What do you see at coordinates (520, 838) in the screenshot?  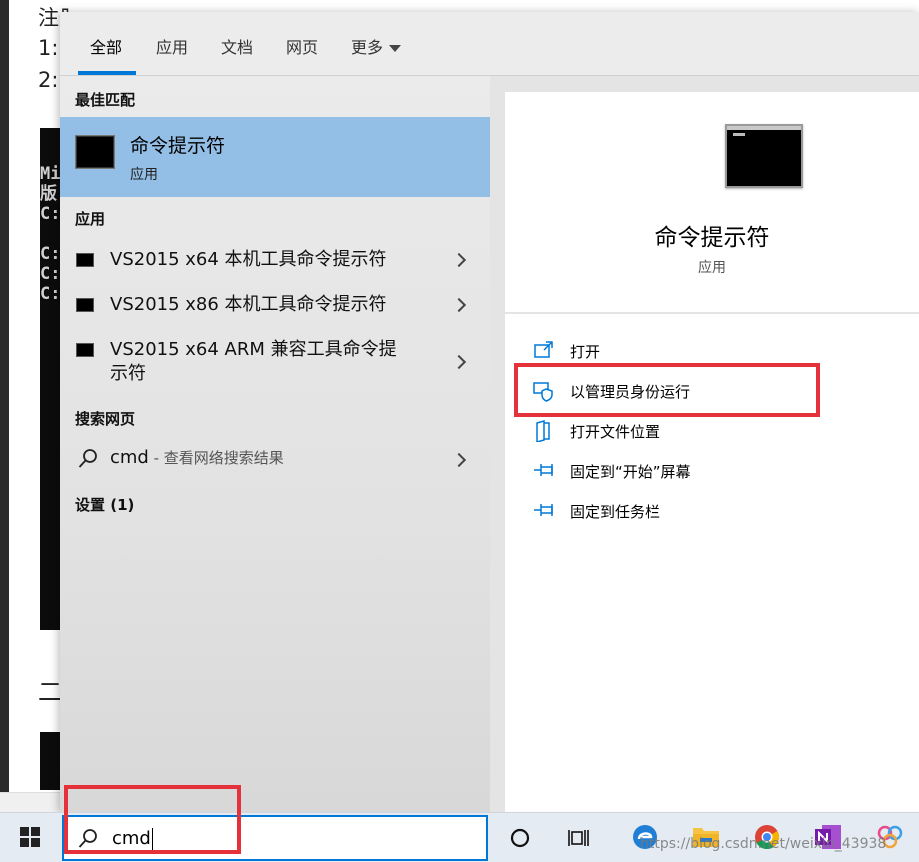 I see `cortana-icon` at bounding box center [520, 838].